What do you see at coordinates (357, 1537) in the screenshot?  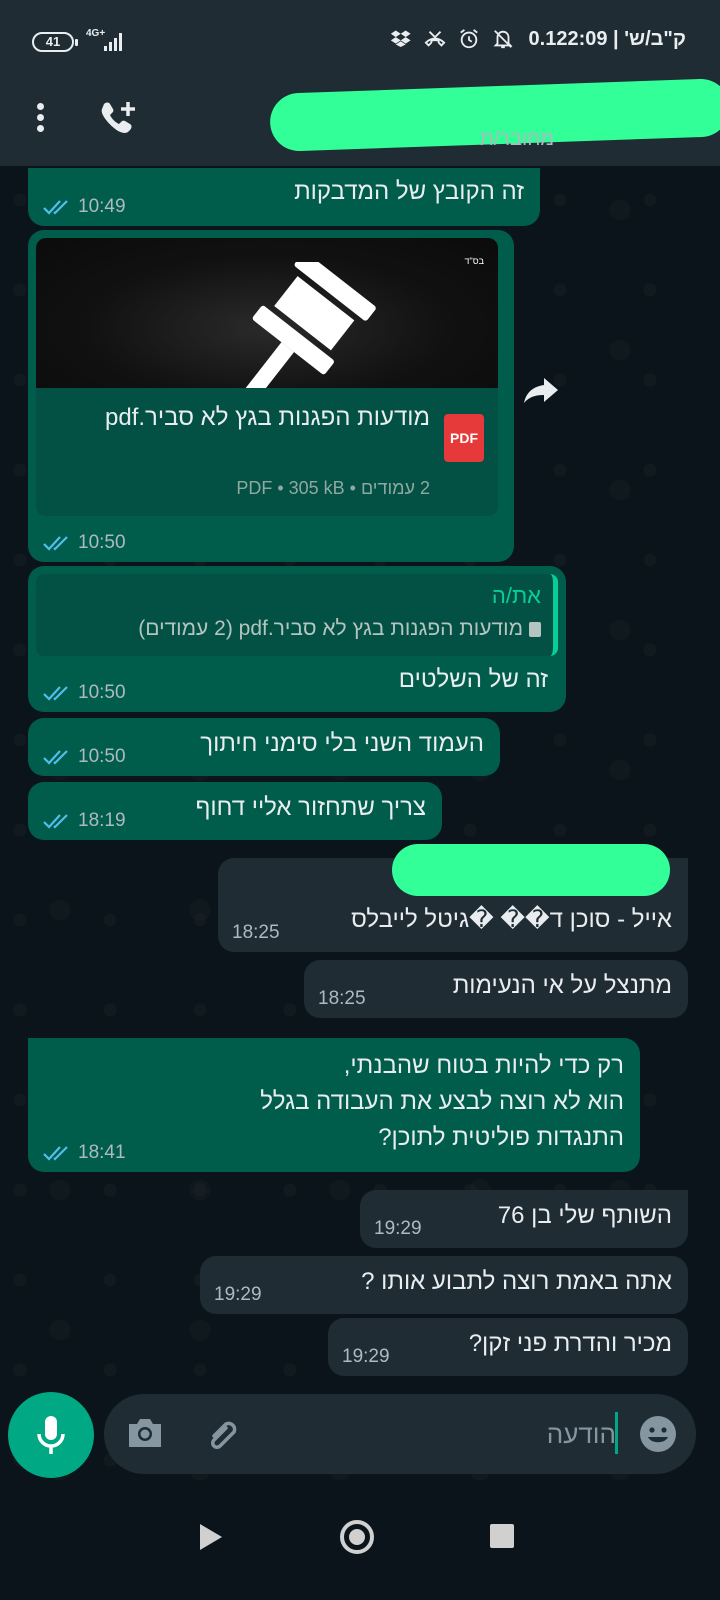 I see `nav-home-icon` at bounding box center [357, 1537].